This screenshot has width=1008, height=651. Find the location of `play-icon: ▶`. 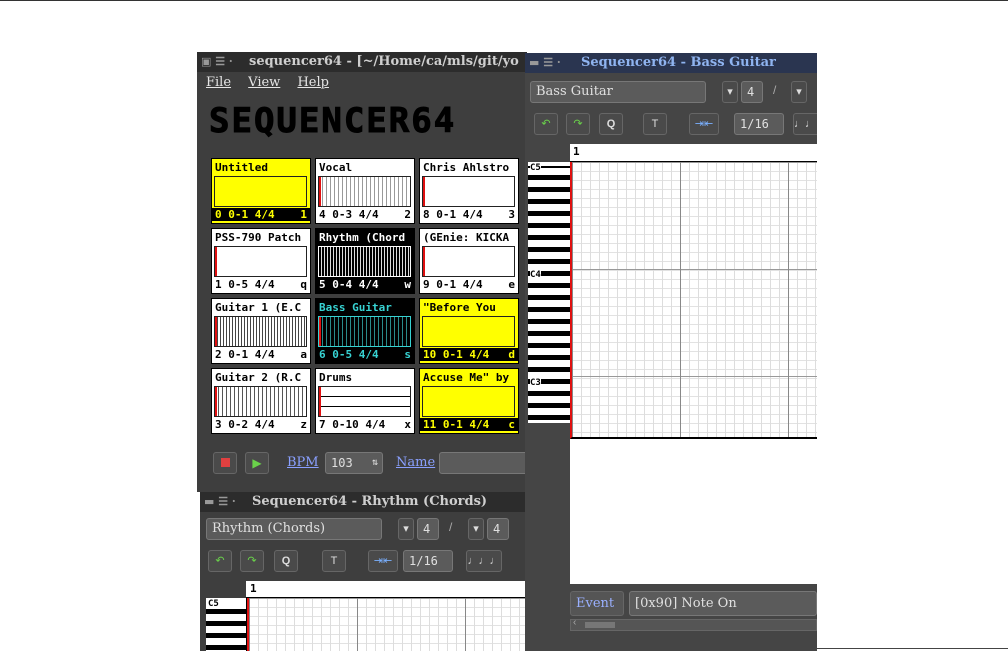

play-icon: ▶ is located at coordinates (257, 463).